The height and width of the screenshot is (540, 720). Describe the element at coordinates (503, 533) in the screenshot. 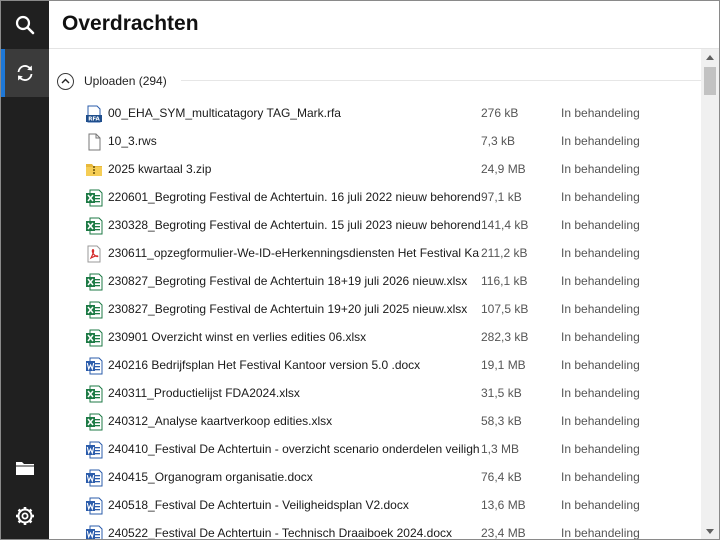

I see `file-size: 23,4 MB` at that location.